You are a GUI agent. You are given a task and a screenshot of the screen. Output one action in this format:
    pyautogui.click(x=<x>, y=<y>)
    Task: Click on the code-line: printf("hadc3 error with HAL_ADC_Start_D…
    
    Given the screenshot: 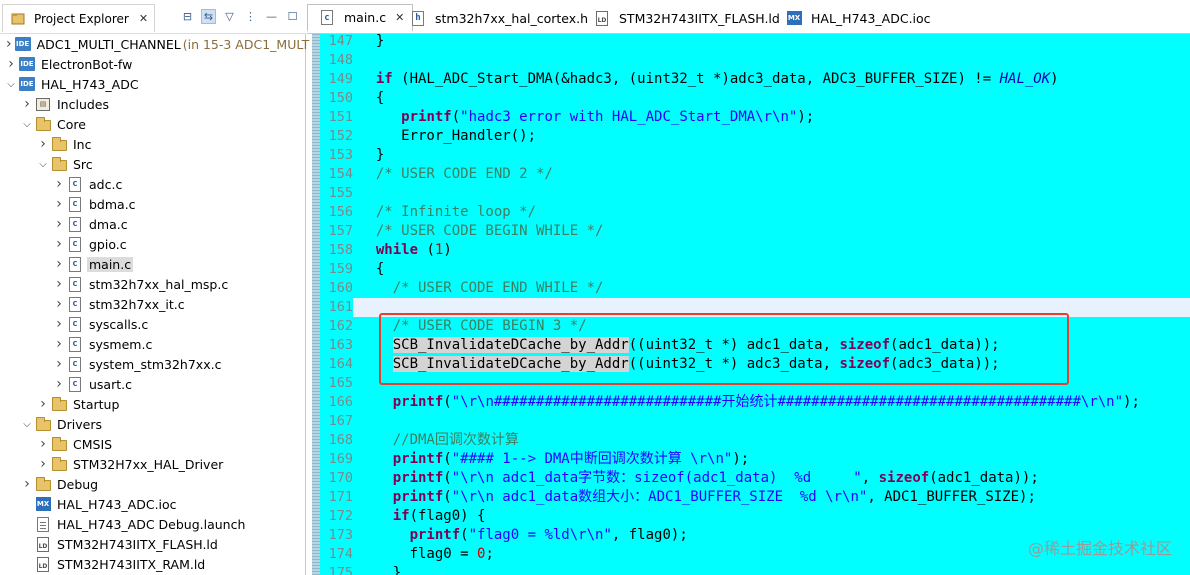 What is the action you would take?
    pyautogui.click(x=586, y=117)
    